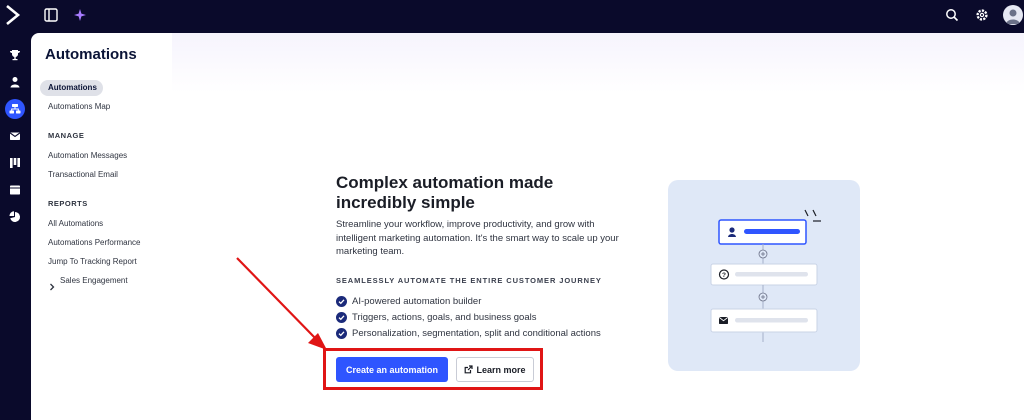 This screenshot has width=1024, height=420. I want to click on search-icon, so click(952, 15).